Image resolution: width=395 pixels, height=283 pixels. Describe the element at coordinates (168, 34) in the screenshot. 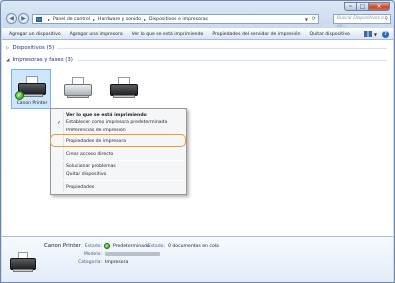

I see `see-printing-button: Ver lo que se está imprimiendo` at that location.